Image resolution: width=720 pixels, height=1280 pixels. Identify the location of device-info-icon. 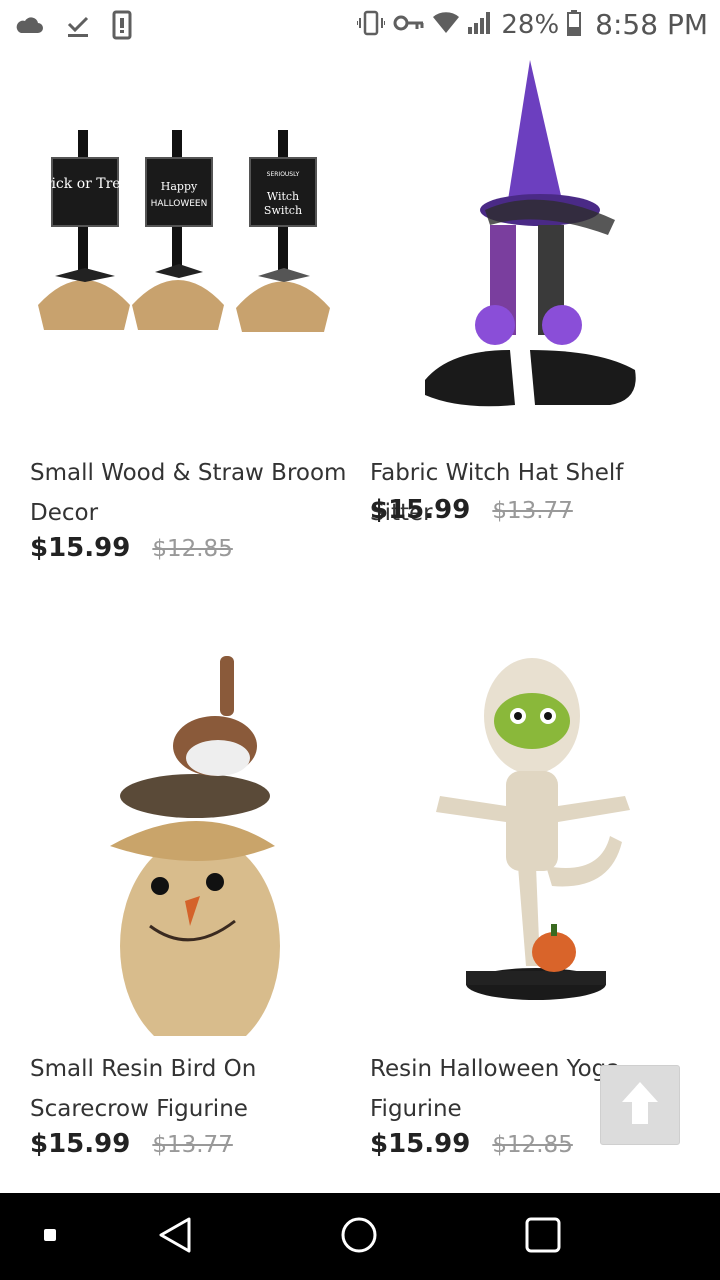
(122, 27).